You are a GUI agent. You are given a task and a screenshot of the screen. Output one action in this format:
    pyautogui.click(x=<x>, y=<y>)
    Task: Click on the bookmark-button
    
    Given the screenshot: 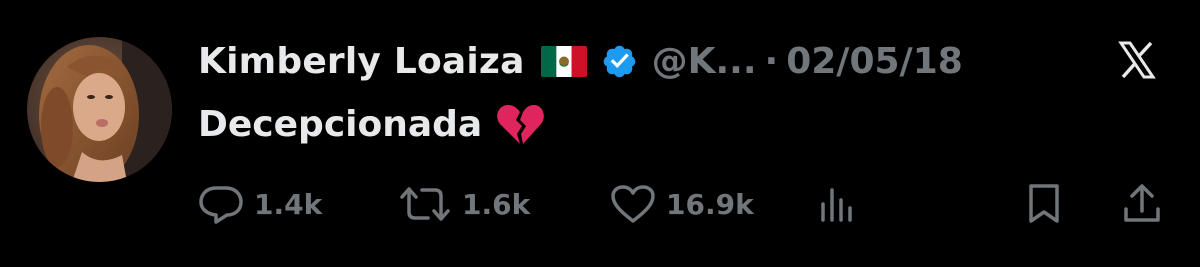 What is the action you would take?
    pyautogui.click(x=1044, y=204)
    